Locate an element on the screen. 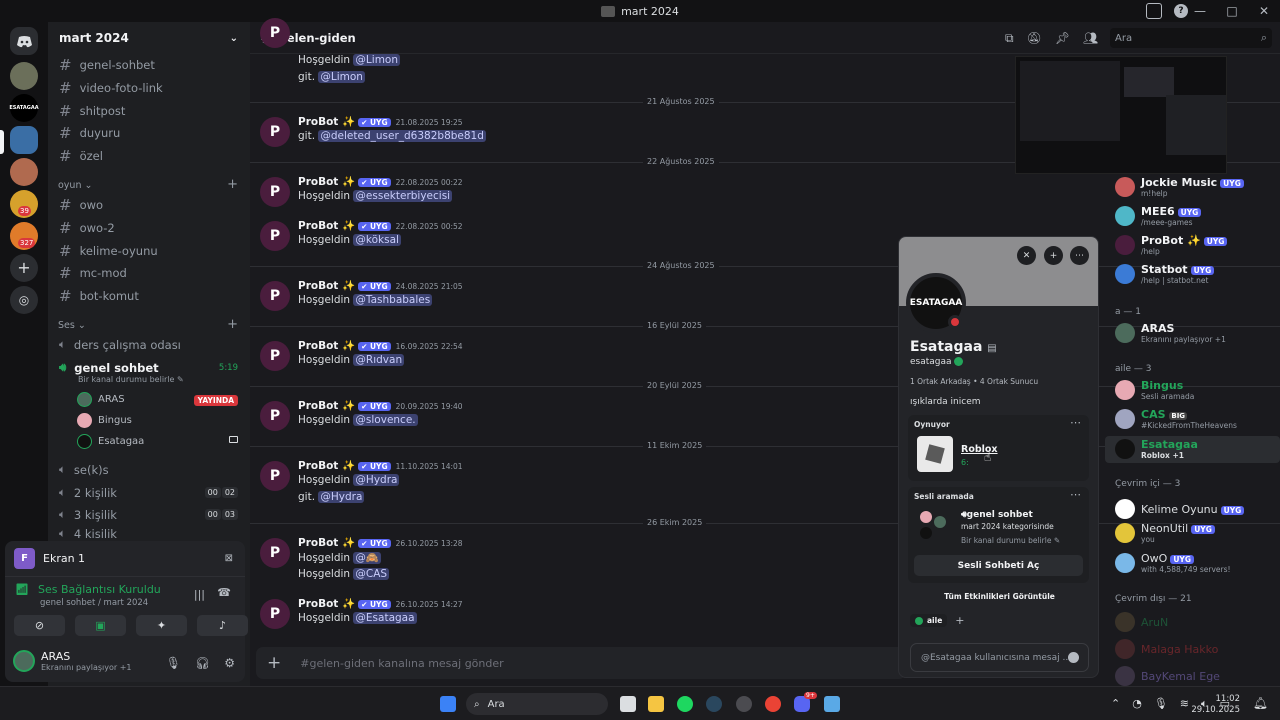 The image size is (1280, 720). channel-status: Bir kanal durumu belirle ✎ is located at coordinates (131, 379).